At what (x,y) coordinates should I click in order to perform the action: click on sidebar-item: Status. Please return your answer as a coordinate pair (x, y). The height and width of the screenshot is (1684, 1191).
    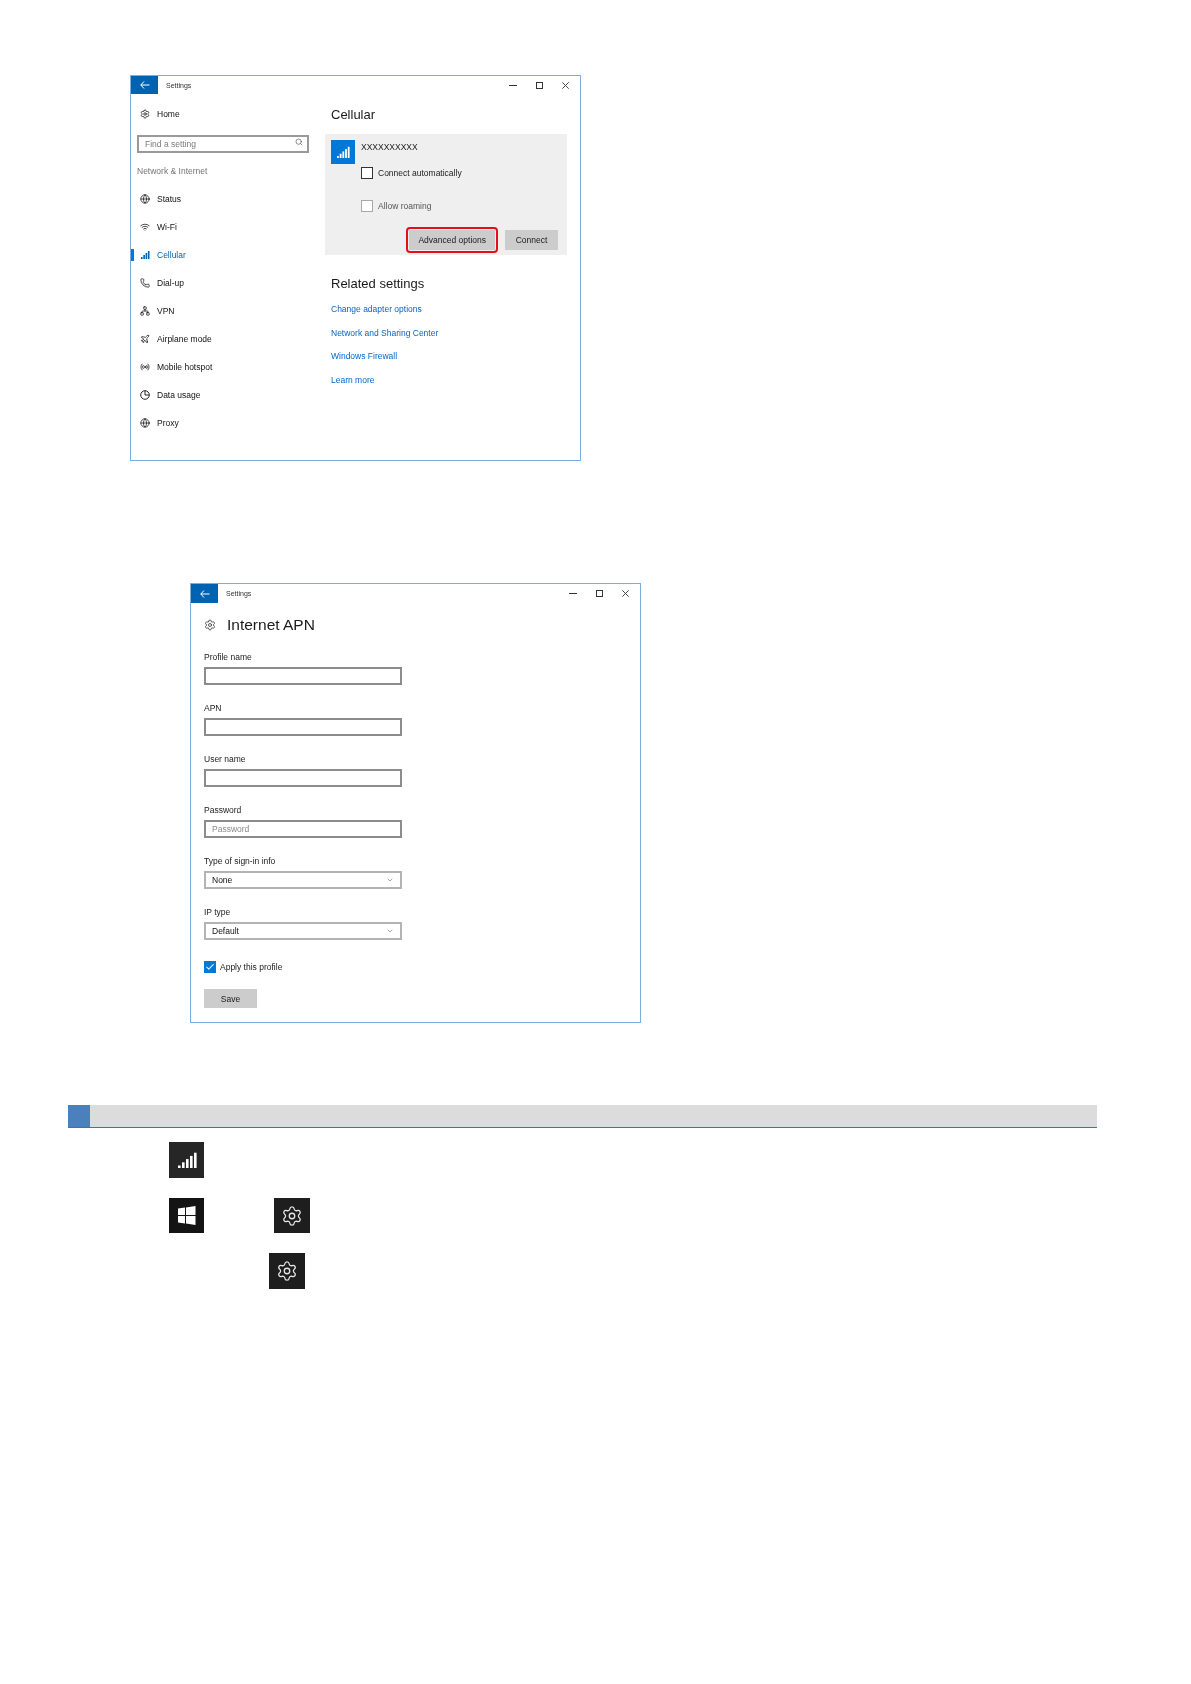
    Looking at the image, I should click on (228, 199).